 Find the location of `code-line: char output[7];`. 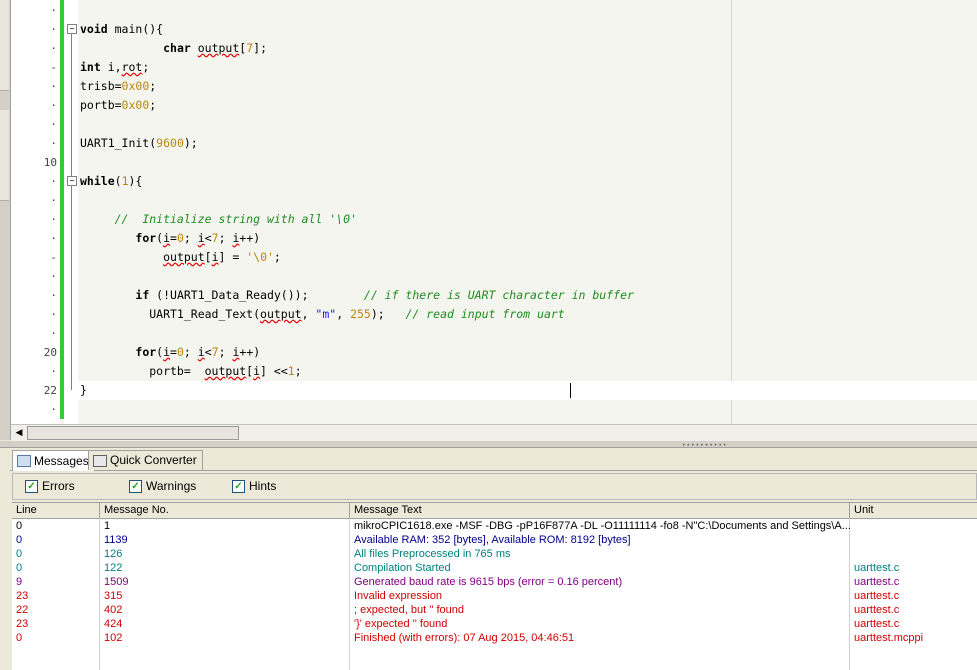

code-line: char output[7]; is located at coordinates (173, 48).